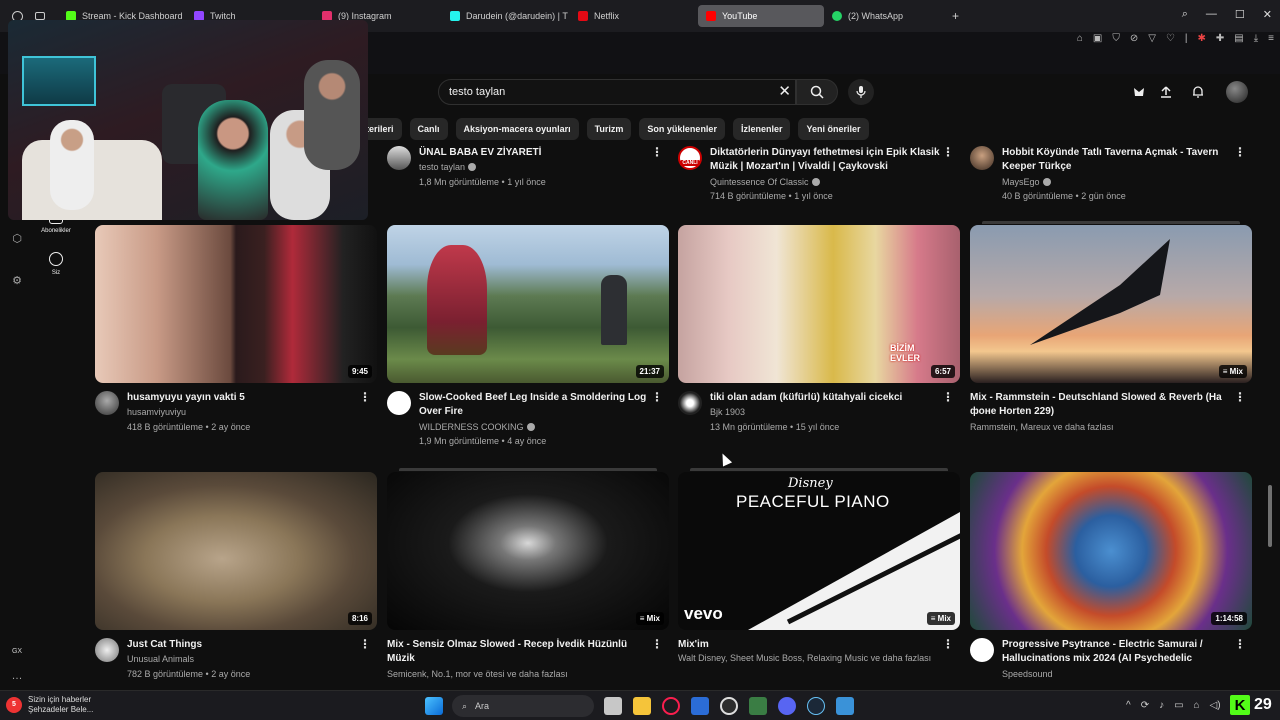  Describe the element at coordinates (1134, 40) in the screenshot. I see `block-icon: ⊘` at that location.